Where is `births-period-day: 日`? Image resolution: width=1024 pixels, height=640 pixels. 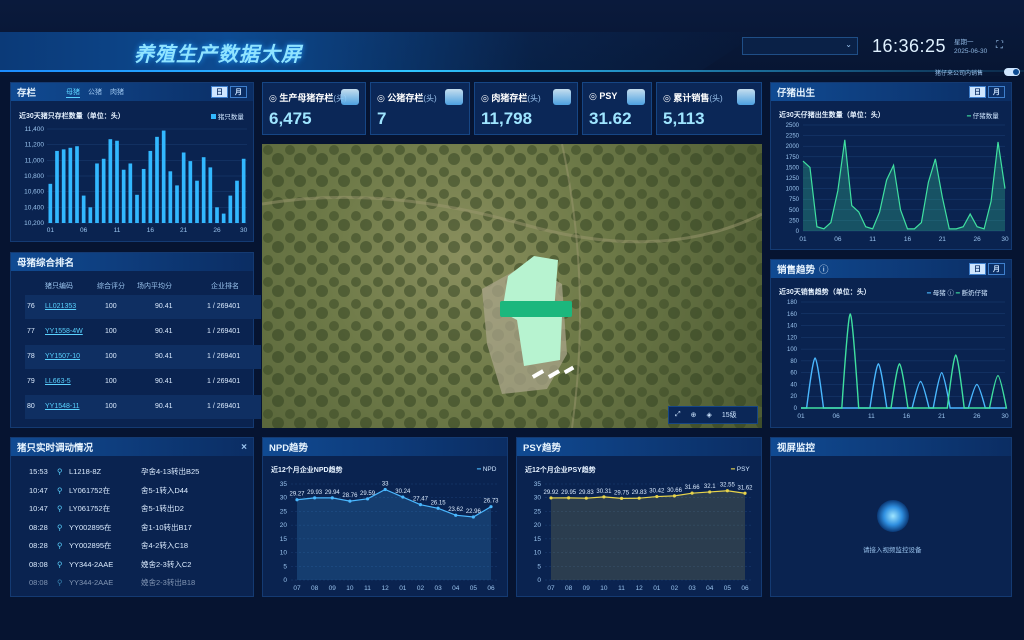
births-period-day: 日 is located at coordinates (977, 92).